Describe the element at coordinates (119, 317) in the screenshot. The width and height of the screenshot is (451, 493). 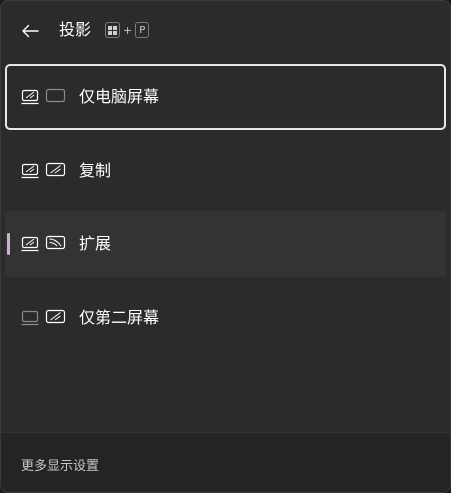
I see `option-label: 仅第二屏幕` at that location.